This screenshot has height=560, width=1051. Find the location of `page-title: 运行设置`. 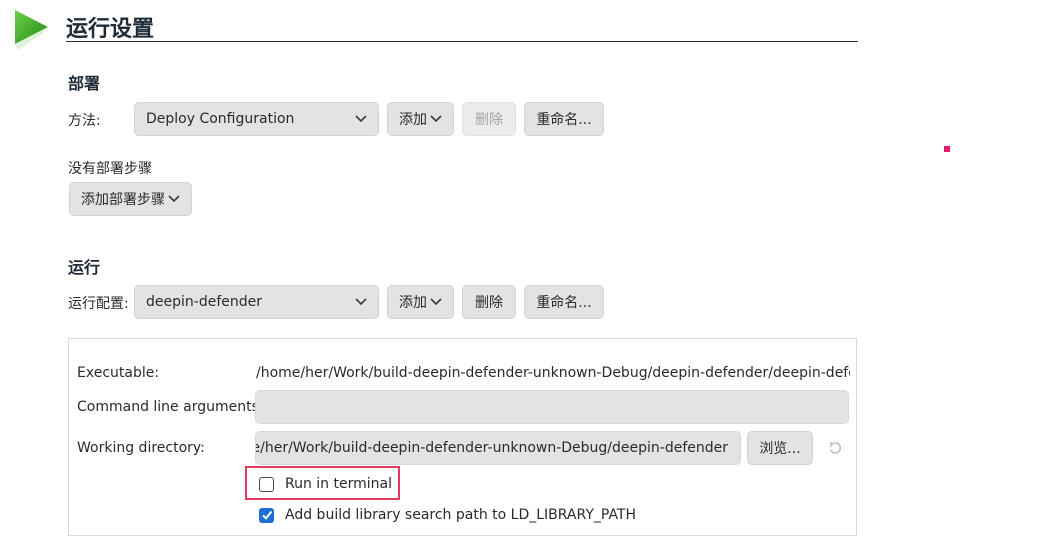

page-title: 运行设置 is located at coordinates (110, 29).